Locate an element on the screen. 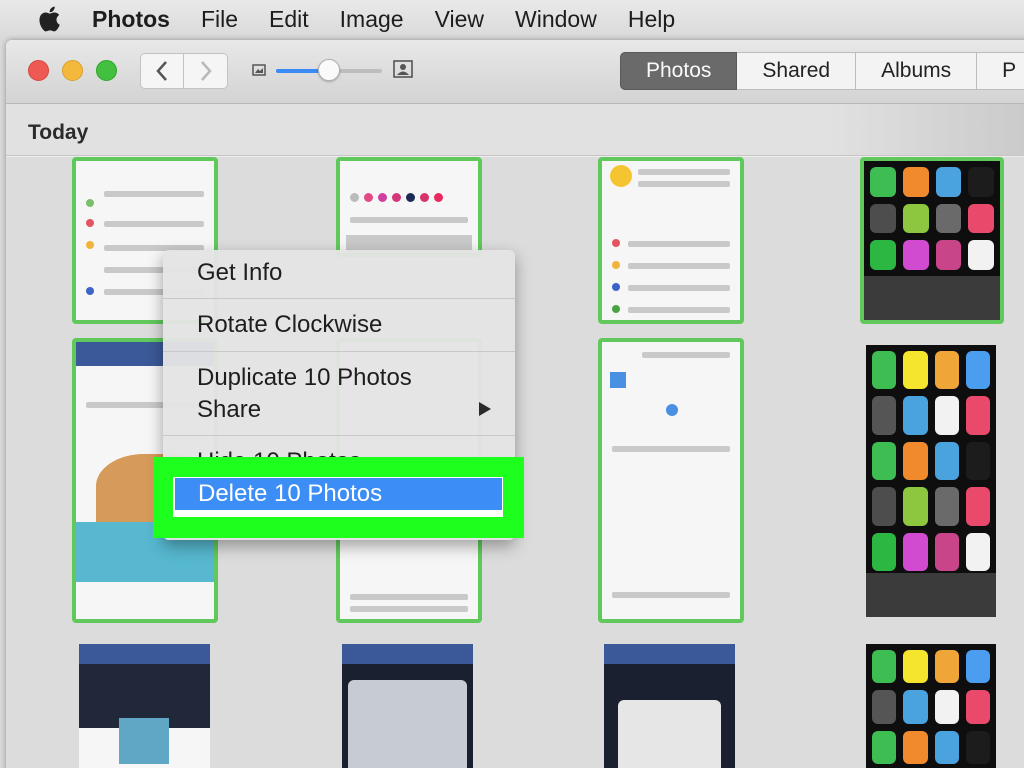 The height and width of the screenshot is (768, 1024). menu-item-duplicate: Duplicate 10 Photos is located at coordinates (304, 378).